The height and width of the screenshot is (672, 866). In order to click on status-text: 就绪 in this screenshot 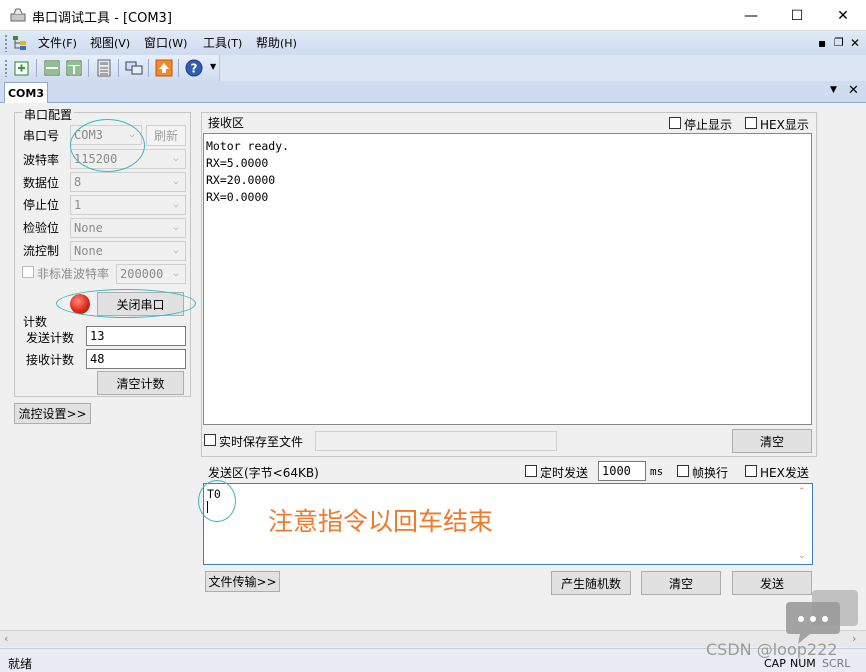, I will do `click(20, 664)`.